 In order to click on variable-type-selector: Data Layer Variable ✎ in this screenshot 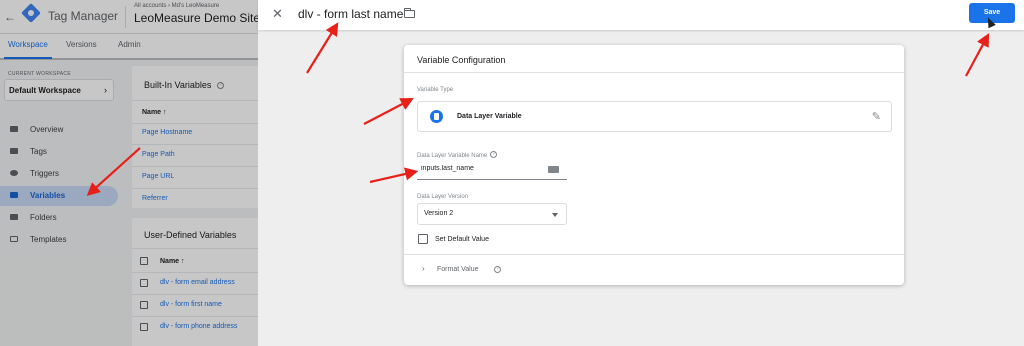, I will do `click(654, 116)`.